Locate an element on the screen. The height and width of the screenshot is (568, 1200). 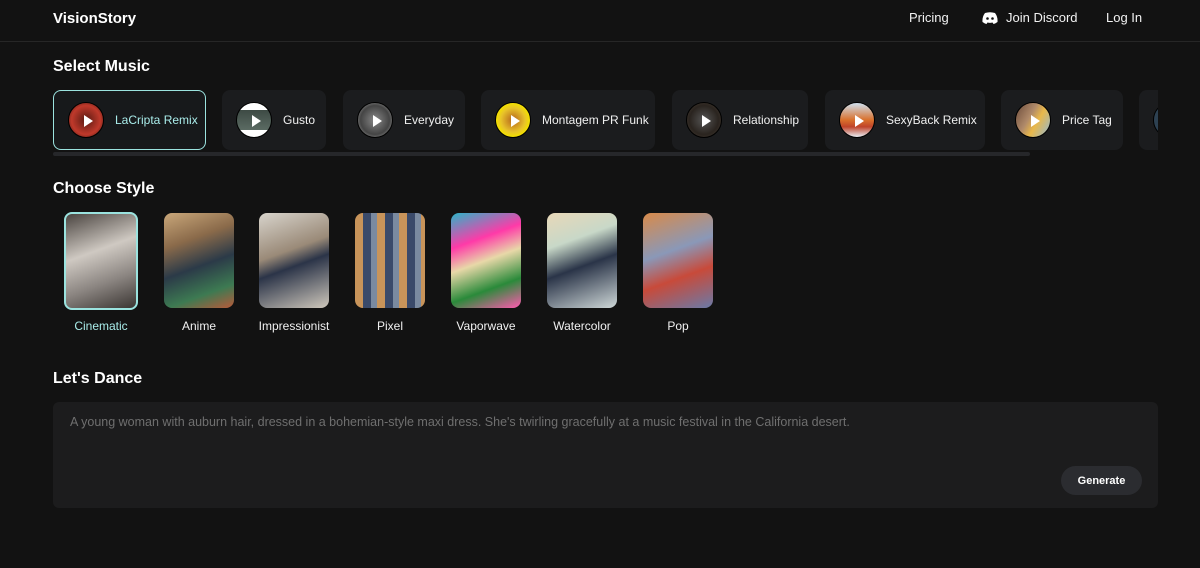
music-scrollbar is located at coordinates (541, 154).